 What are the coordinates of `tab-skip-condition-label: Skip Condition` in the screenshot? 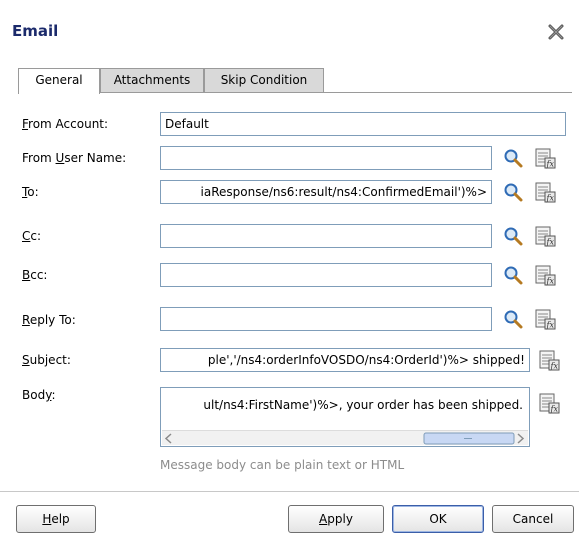 It's located at (264, 80).